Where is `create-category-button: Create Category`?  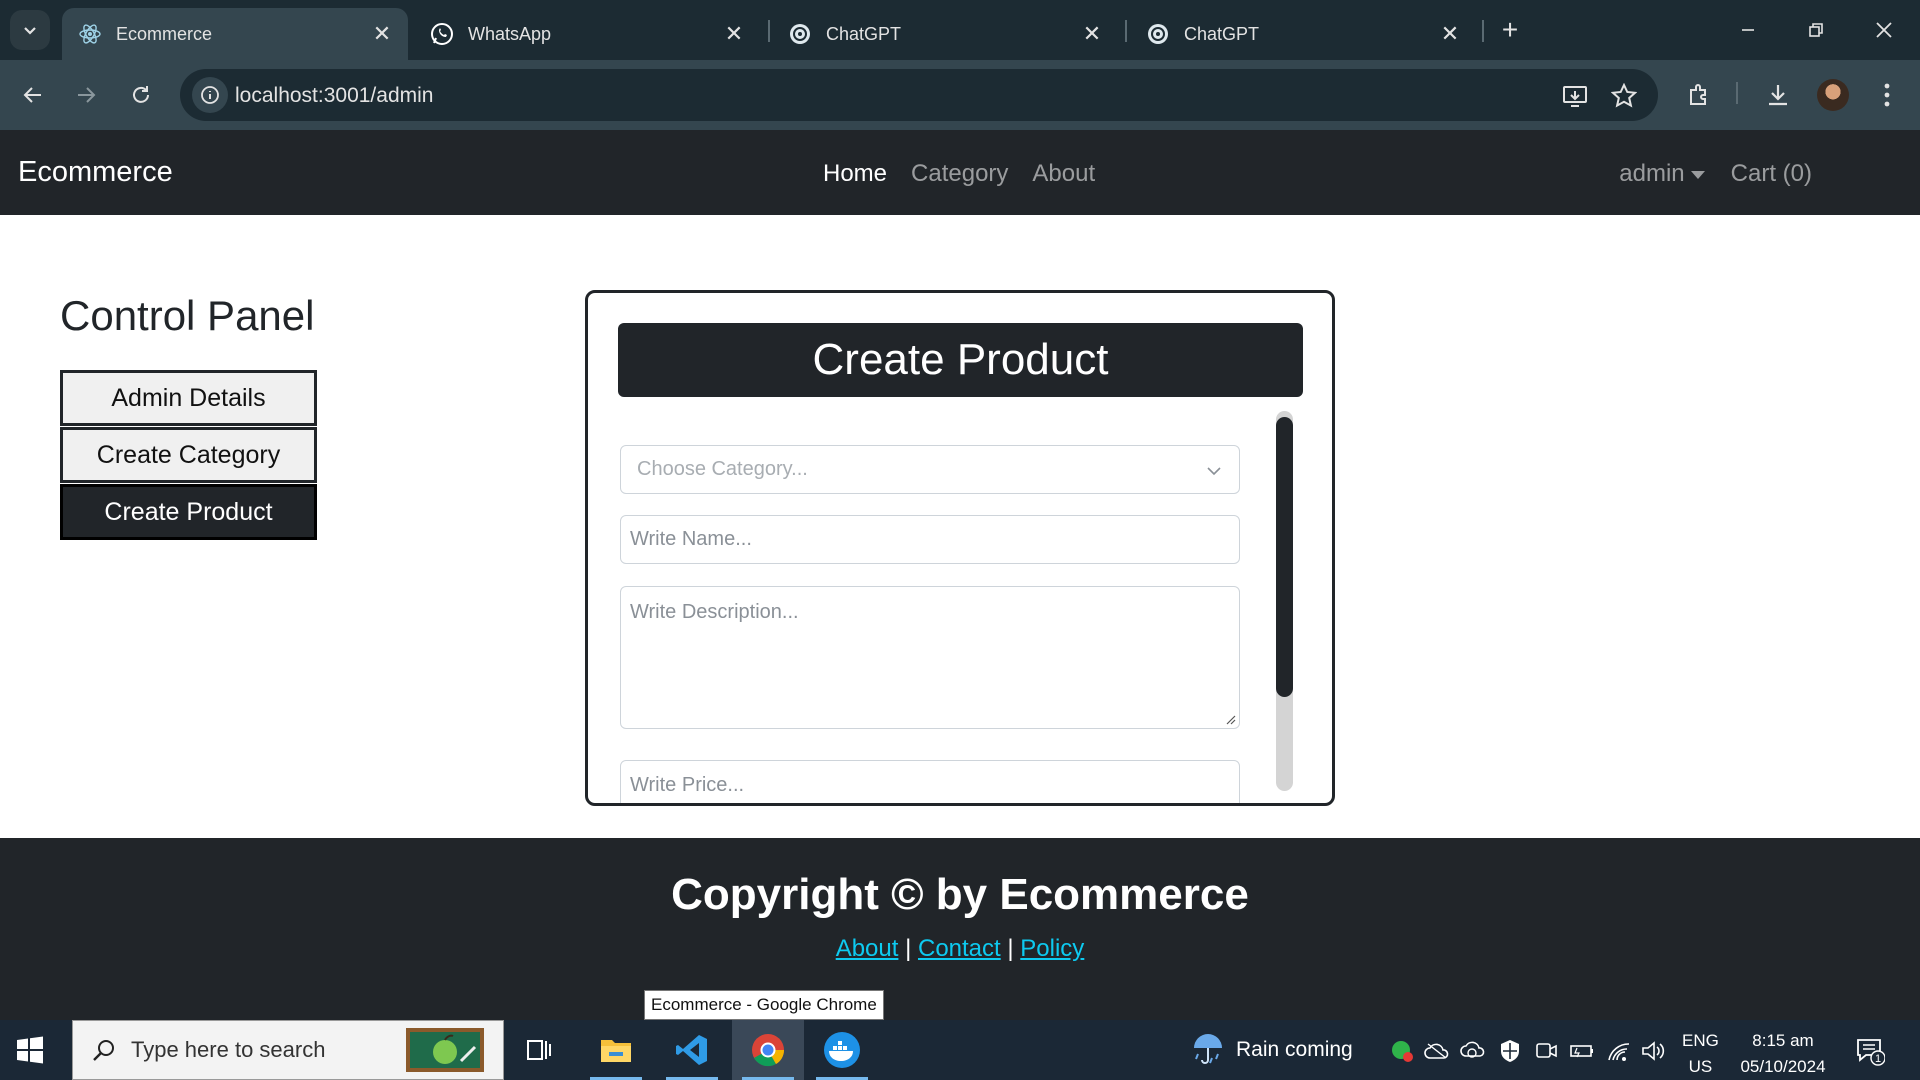
create-category-button: Create Category is located at coordinates (188, 455).